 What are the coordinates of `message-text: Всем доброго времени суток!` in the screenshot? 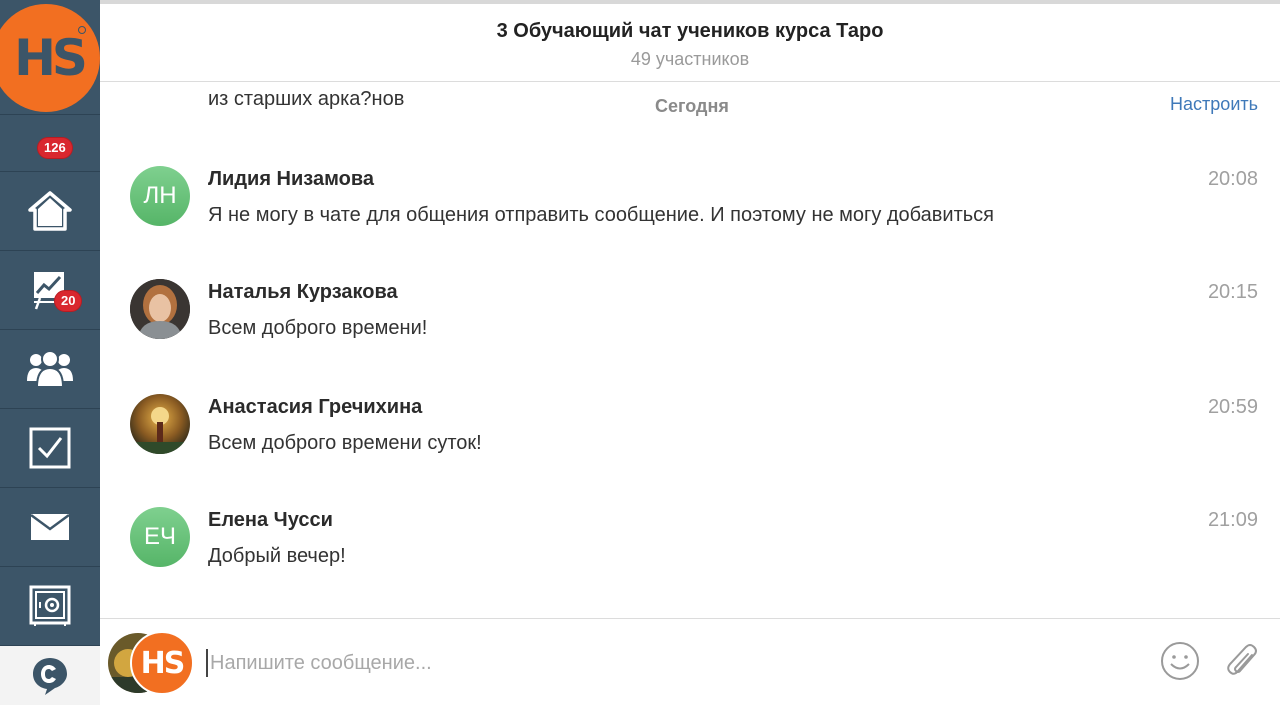 It's located at (345, 443).